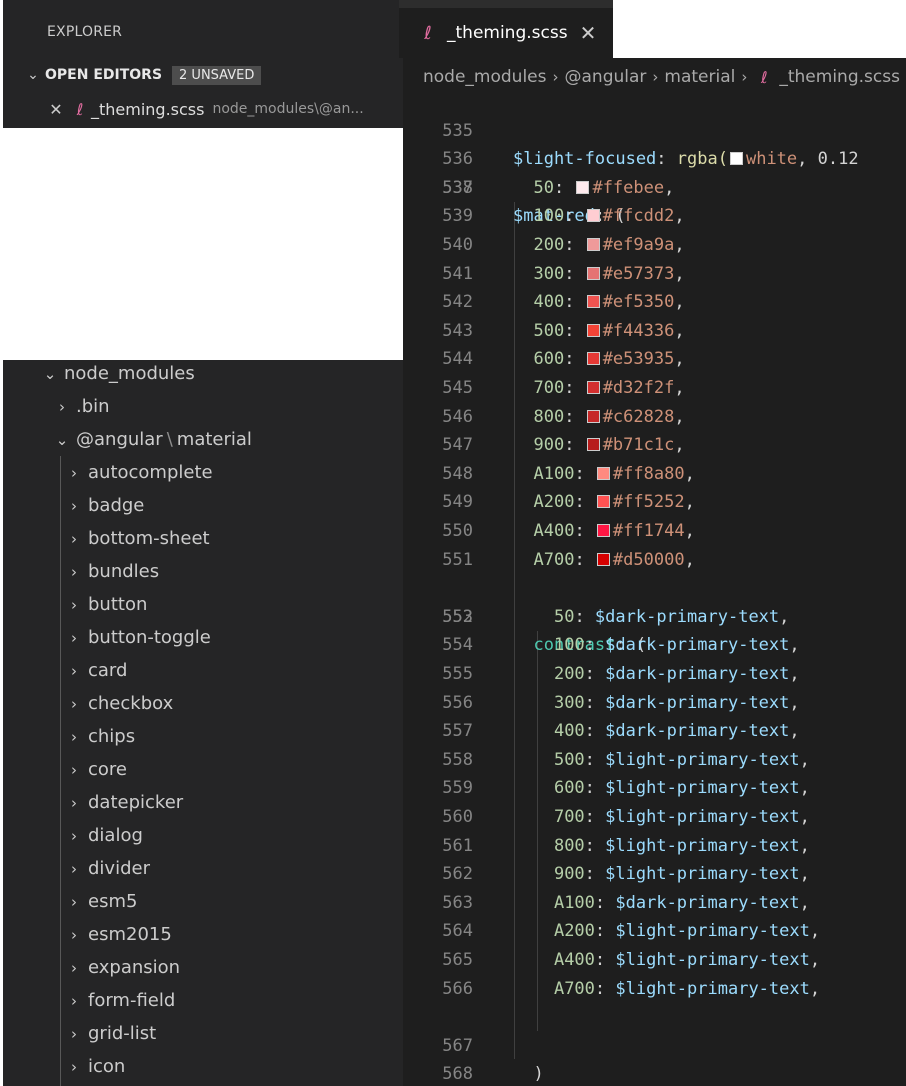 The height and width of the screenshot is (1086, 906). Describe the element at coordinates (136, 538) in the screenshot. I see `tree-folder-bottom-sheet: › bottom-sheet` at that location.